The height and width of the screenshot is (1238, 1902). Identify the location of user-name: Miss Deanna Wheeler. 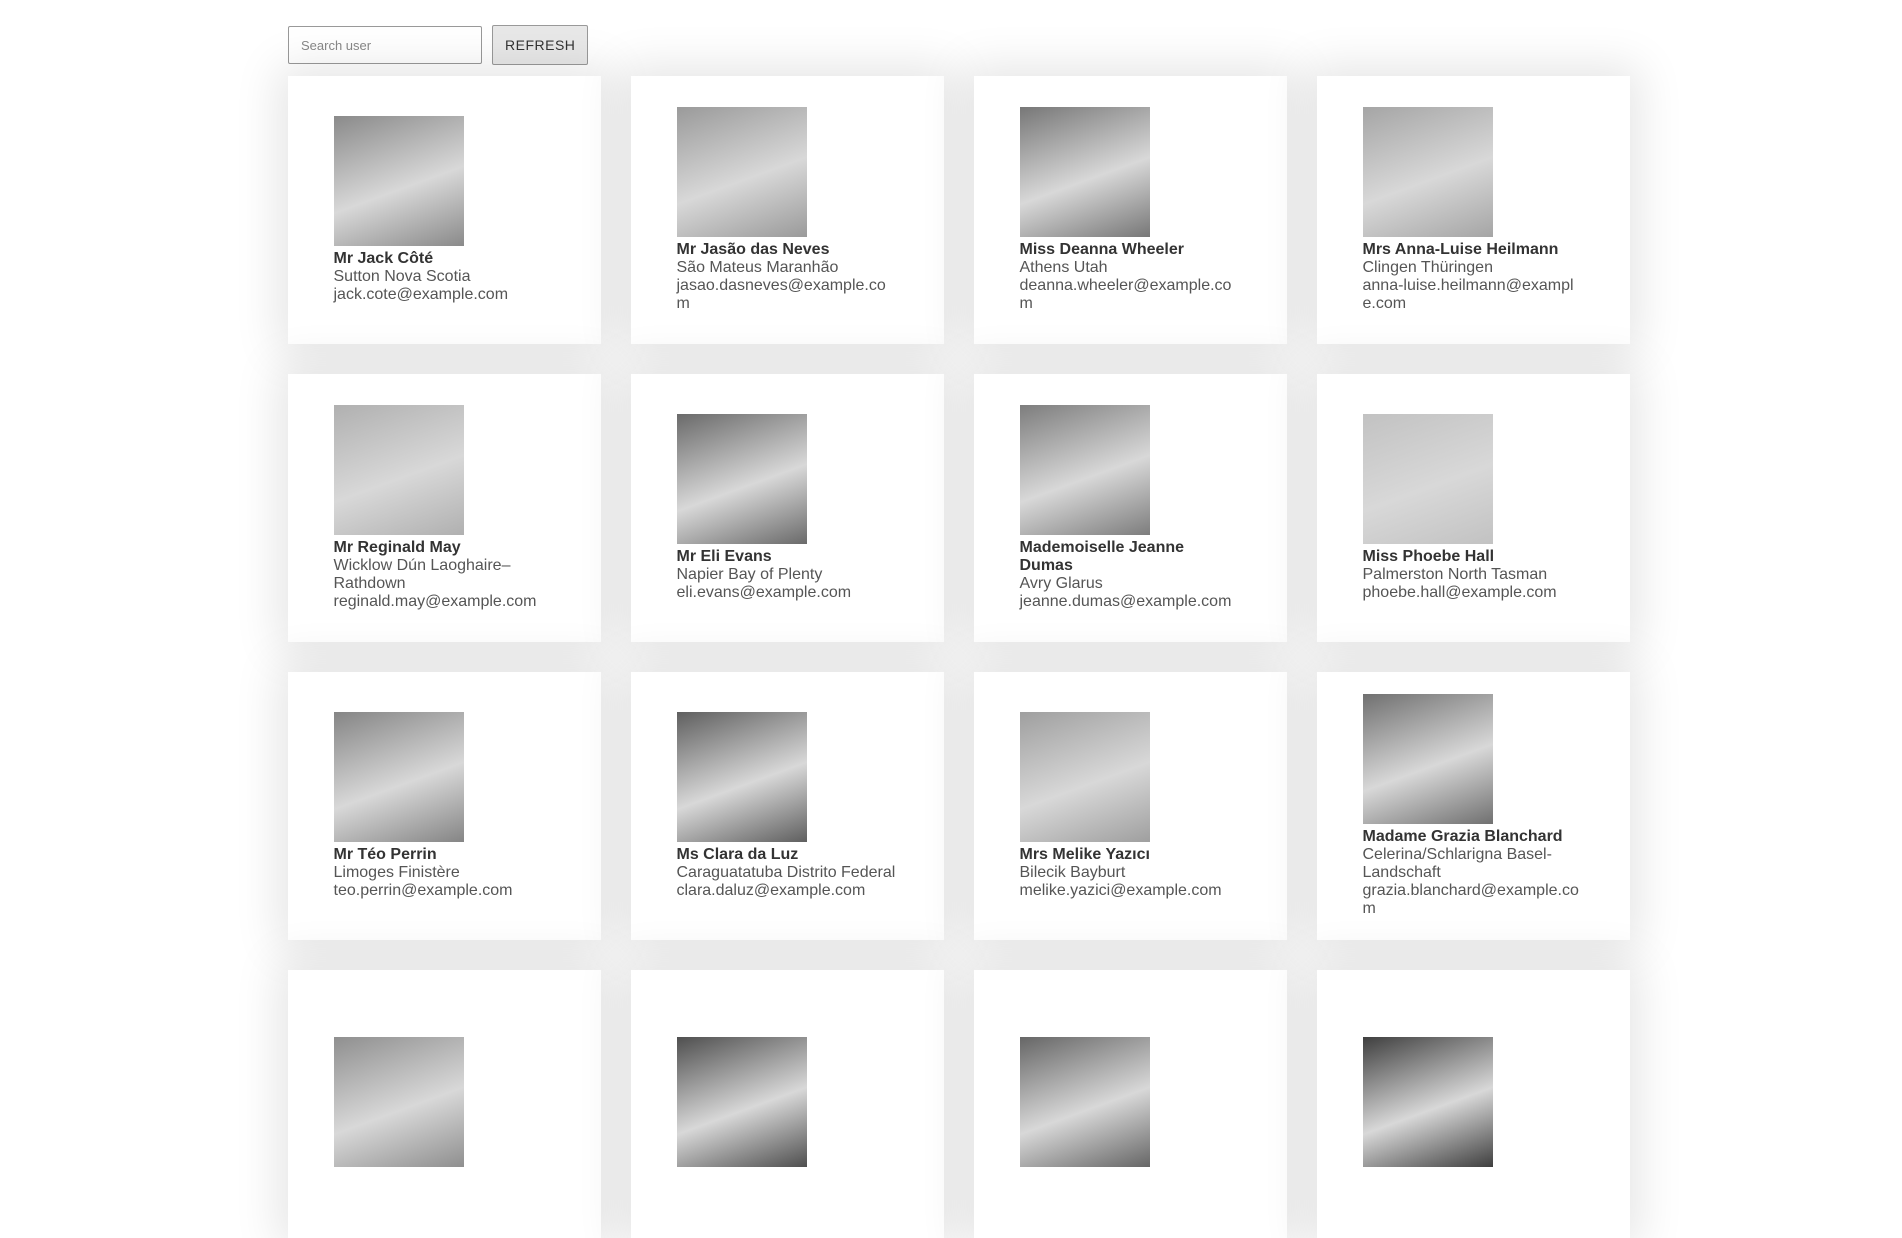
(1102, 249).